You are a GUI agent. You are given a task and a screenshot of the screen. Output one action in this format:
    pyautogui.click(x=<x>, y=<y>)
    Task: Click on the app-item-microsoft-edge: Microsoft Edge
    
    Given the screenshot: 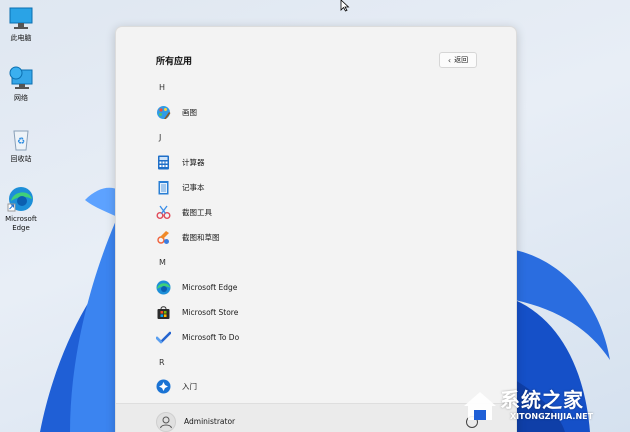 What is the action you would take?
    pyautogui.click(x=302, y=287)
    